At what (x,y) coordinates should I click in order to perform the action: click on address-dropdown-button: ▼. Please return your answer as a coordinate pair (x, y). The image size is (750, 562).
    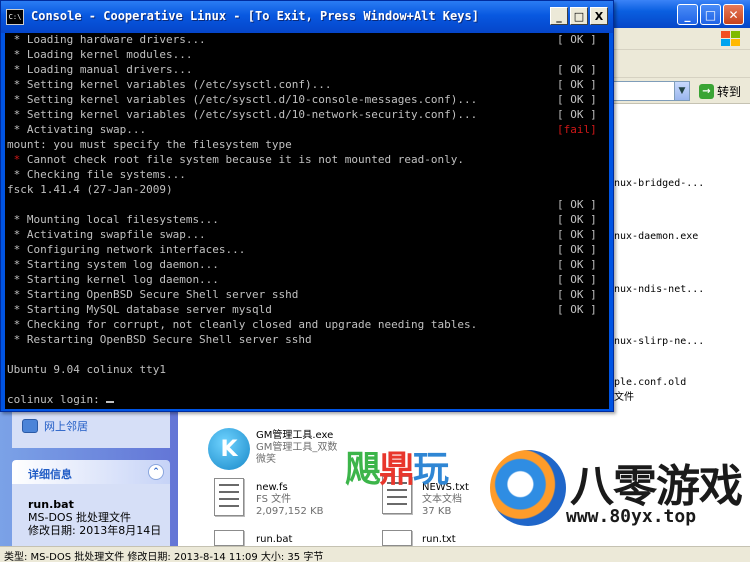
    Looking at the image, I should click on (682, 91).